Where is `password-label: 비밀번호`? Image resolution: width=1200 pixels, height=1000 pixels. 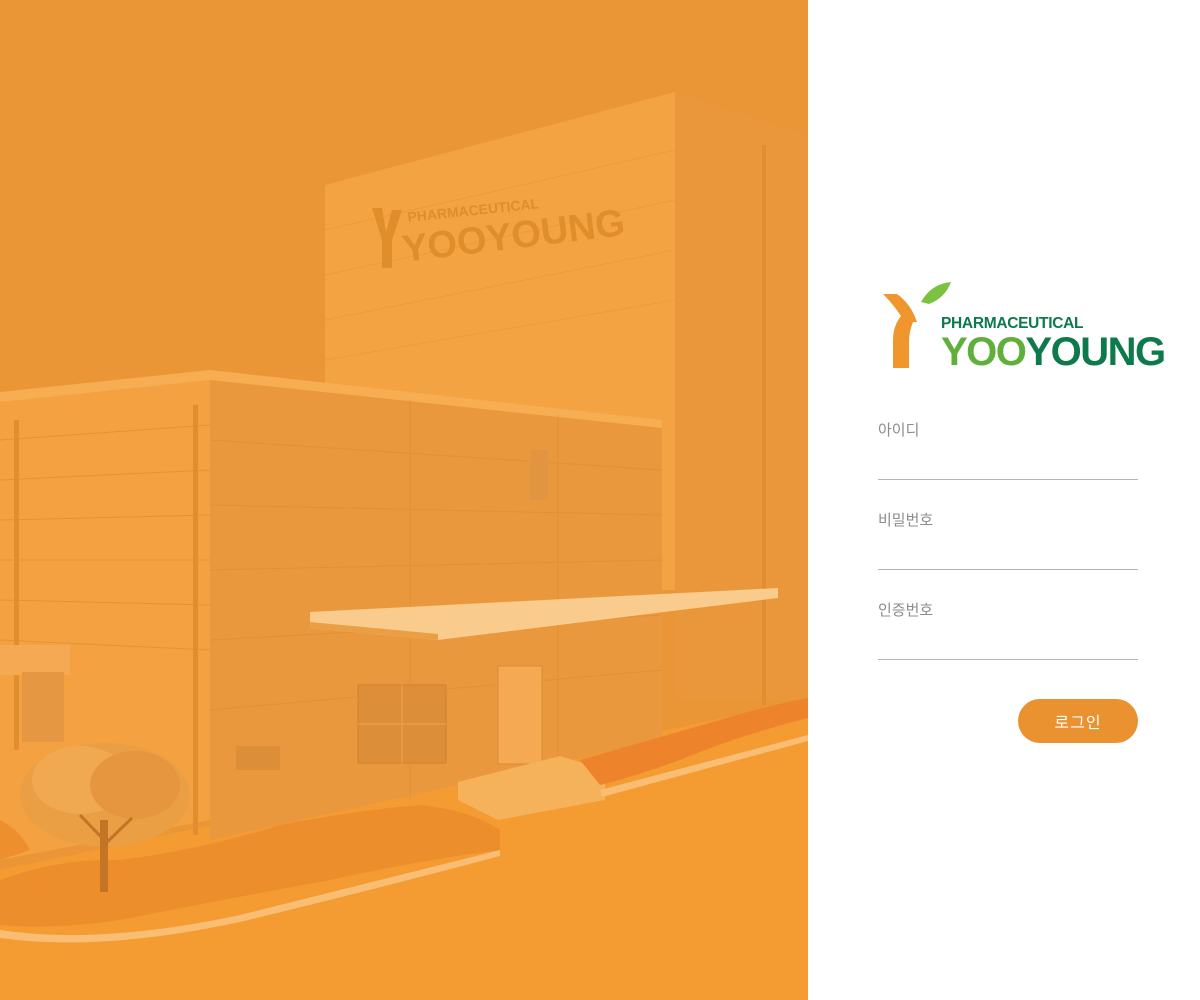
password-label: 비밀번호 is located at coordinates (906, 520).